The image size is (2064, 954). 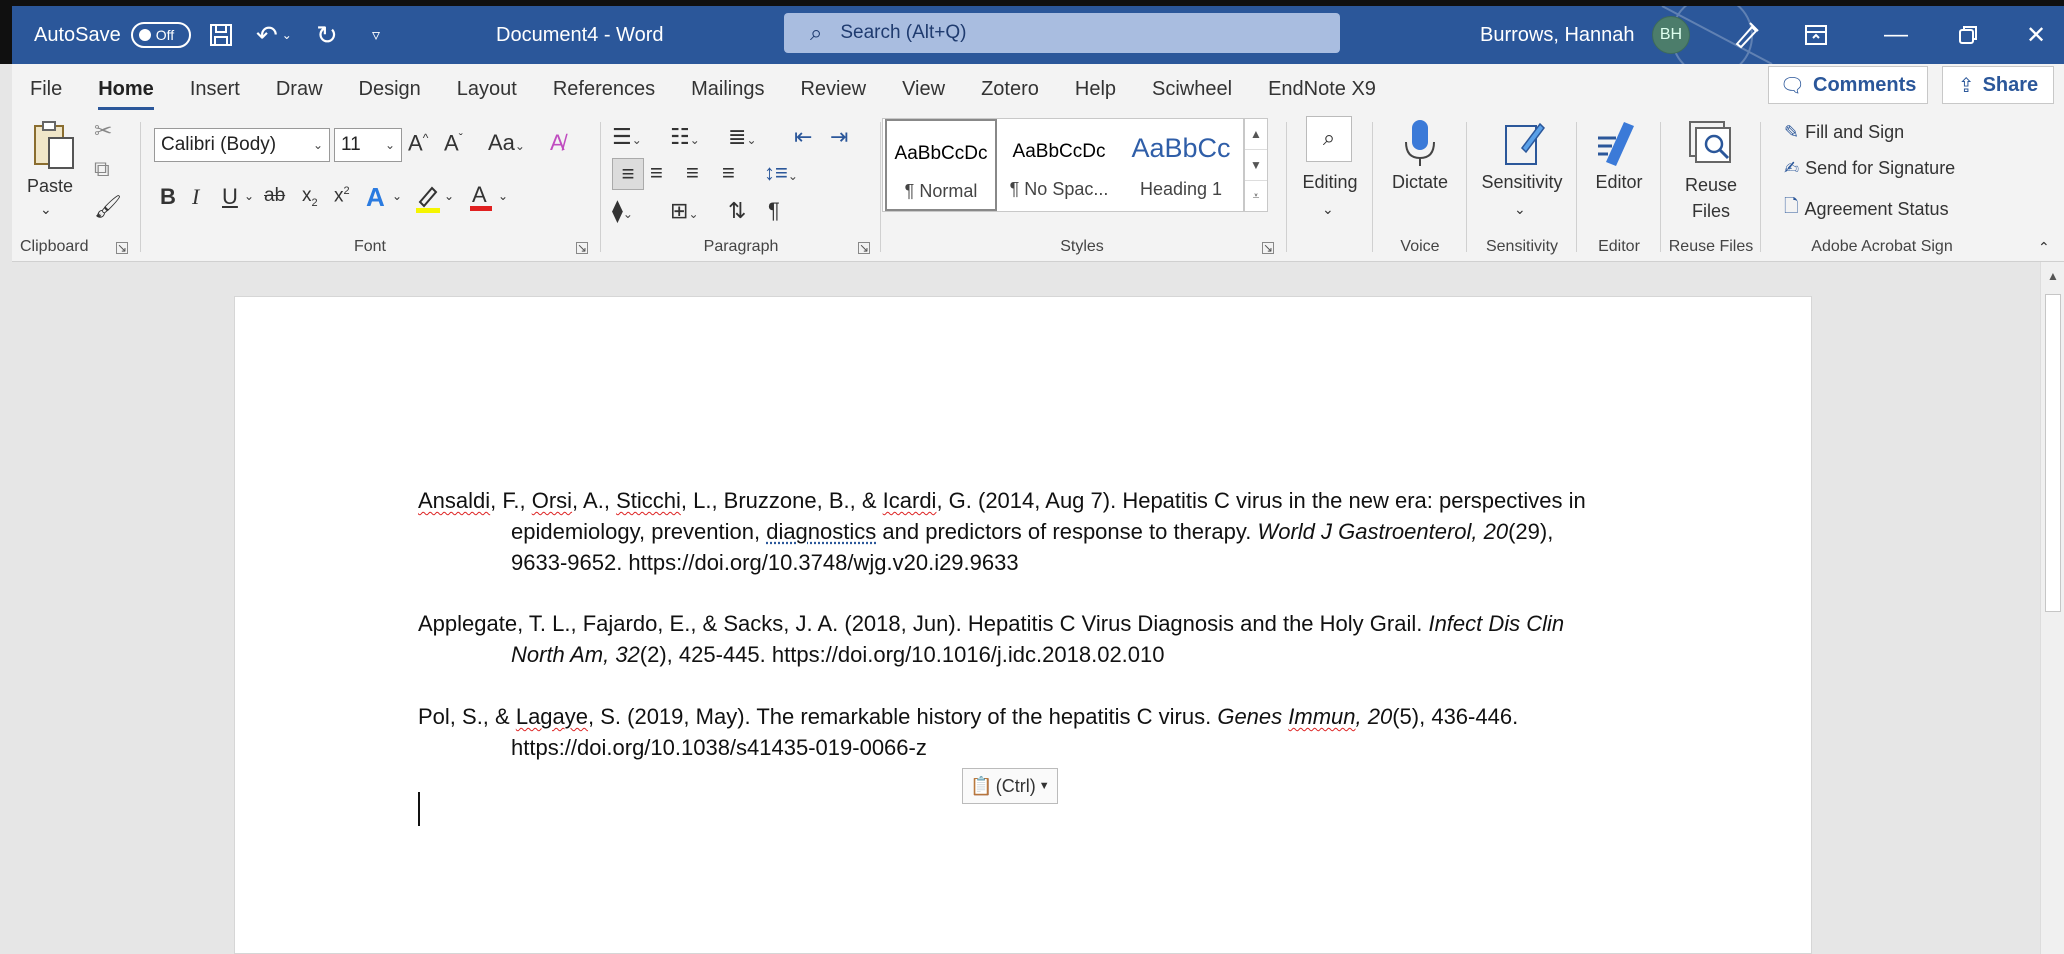 I want to click on tab-sciwheel: Sciwheel, so click(x=1192, y=89).